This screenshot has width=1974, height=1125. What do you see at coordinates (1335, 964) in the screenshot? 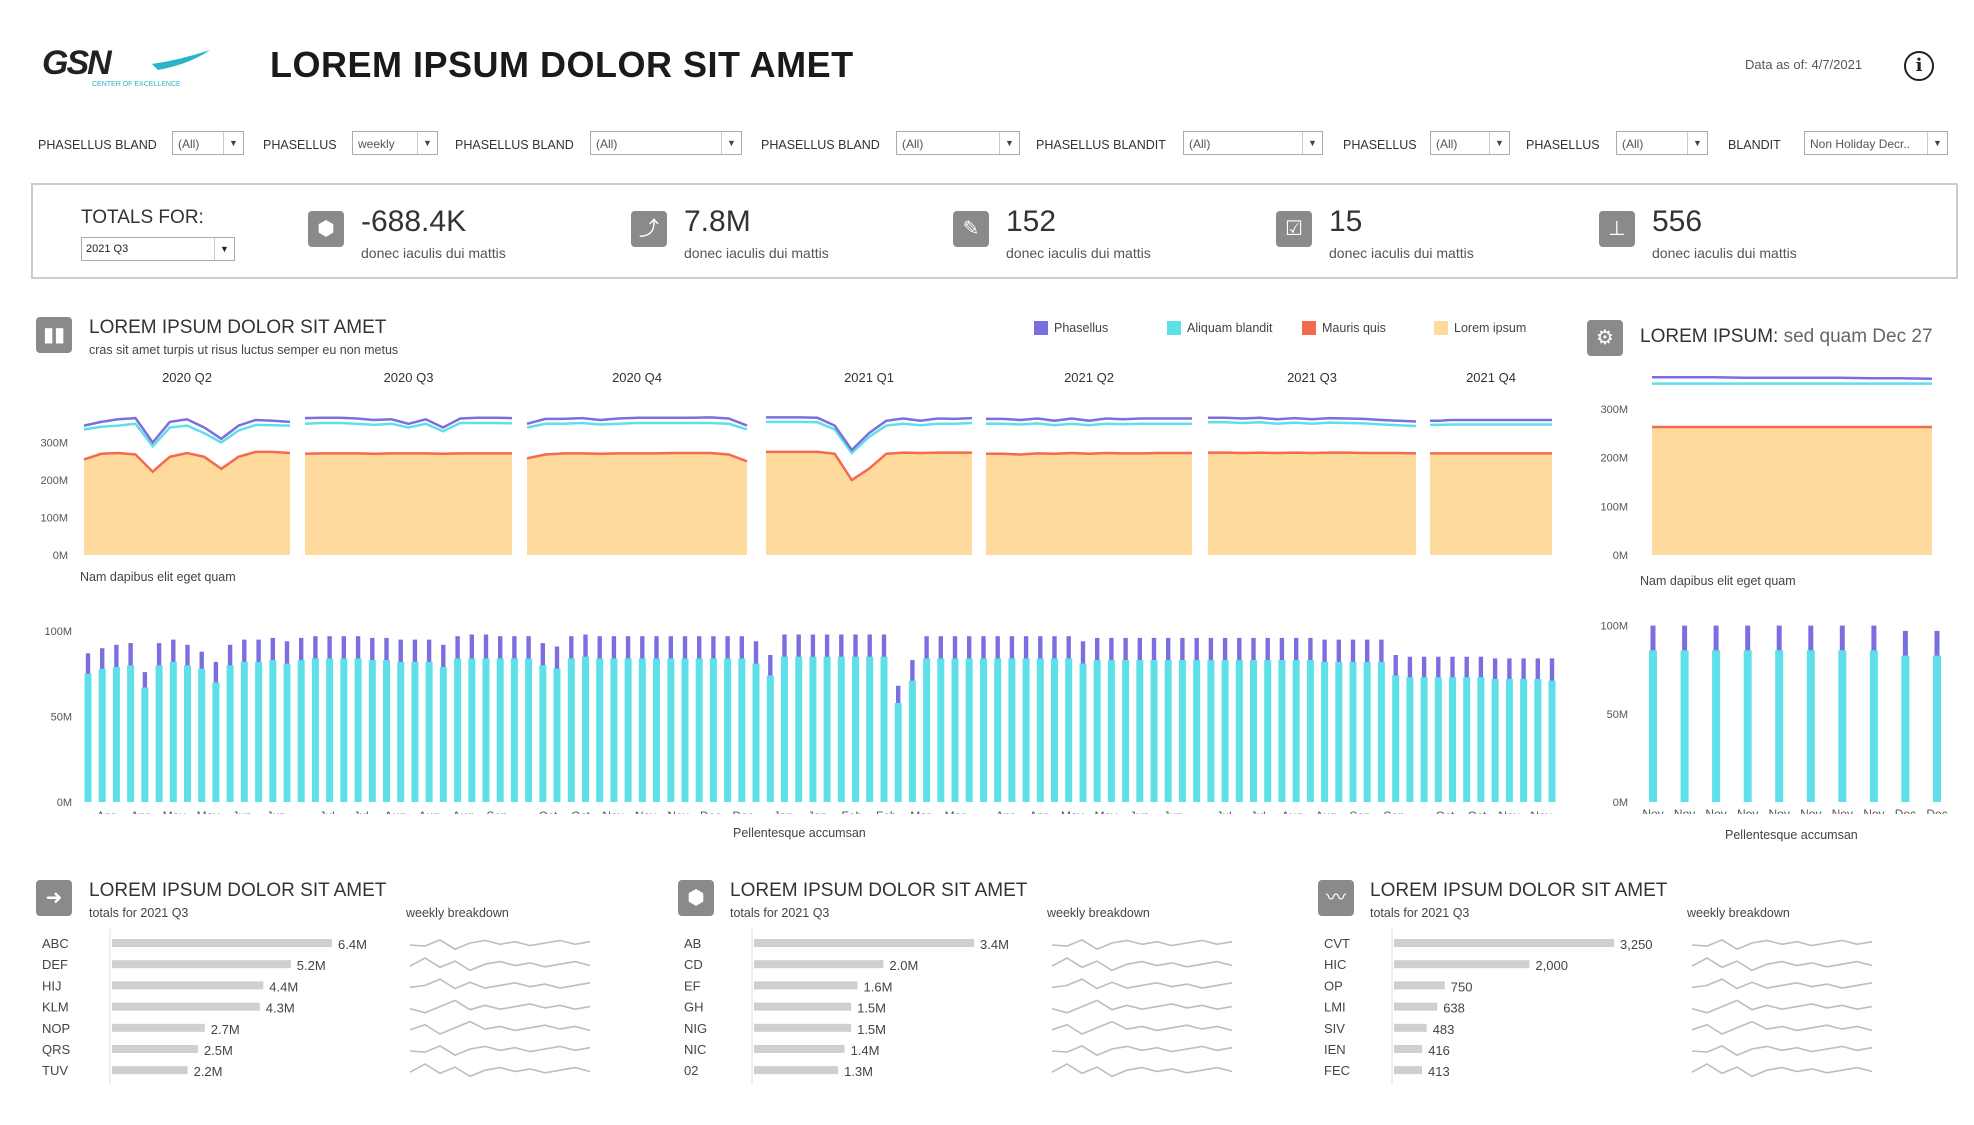
I see `category-label: HIC` at bounding box center [1335, 964].